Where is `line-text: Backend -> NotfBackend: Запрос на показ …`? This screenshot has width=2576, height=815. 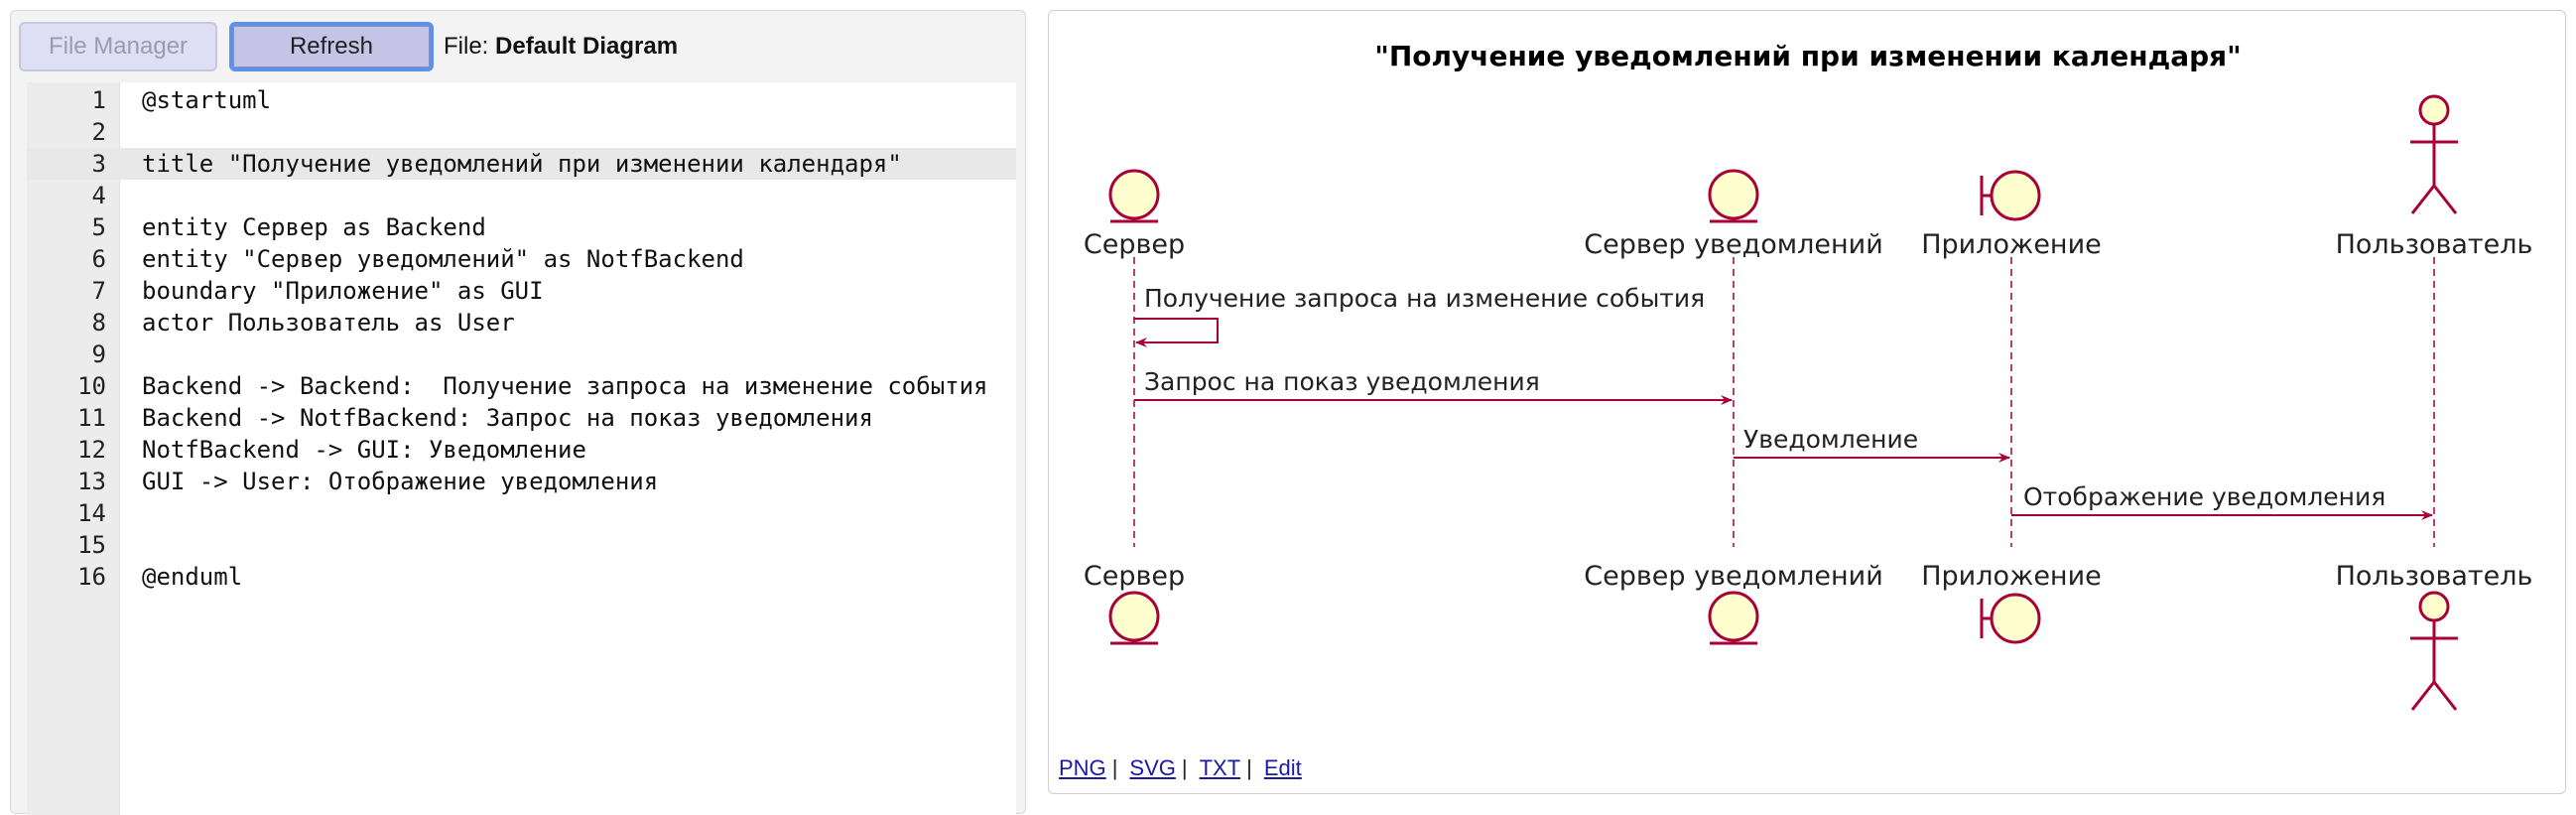 line-text: Backend -> NotfBackend: Запрос на показ … is located at coordinates (508, 418).